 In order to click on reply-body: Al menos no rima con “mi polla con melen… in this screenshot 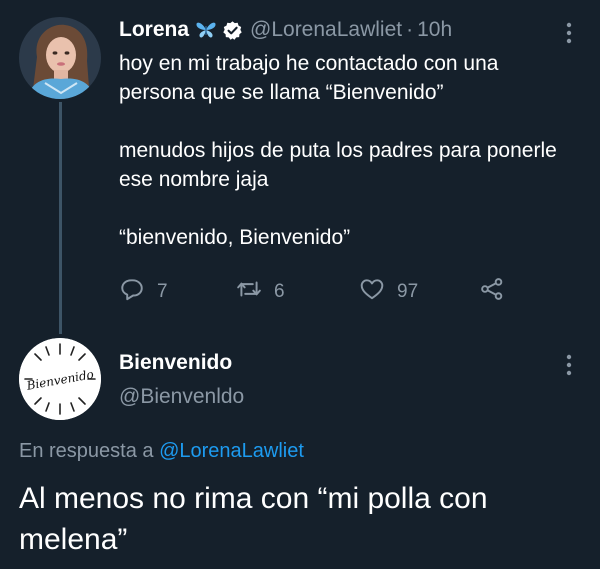, I will do `click(253, 519)`.